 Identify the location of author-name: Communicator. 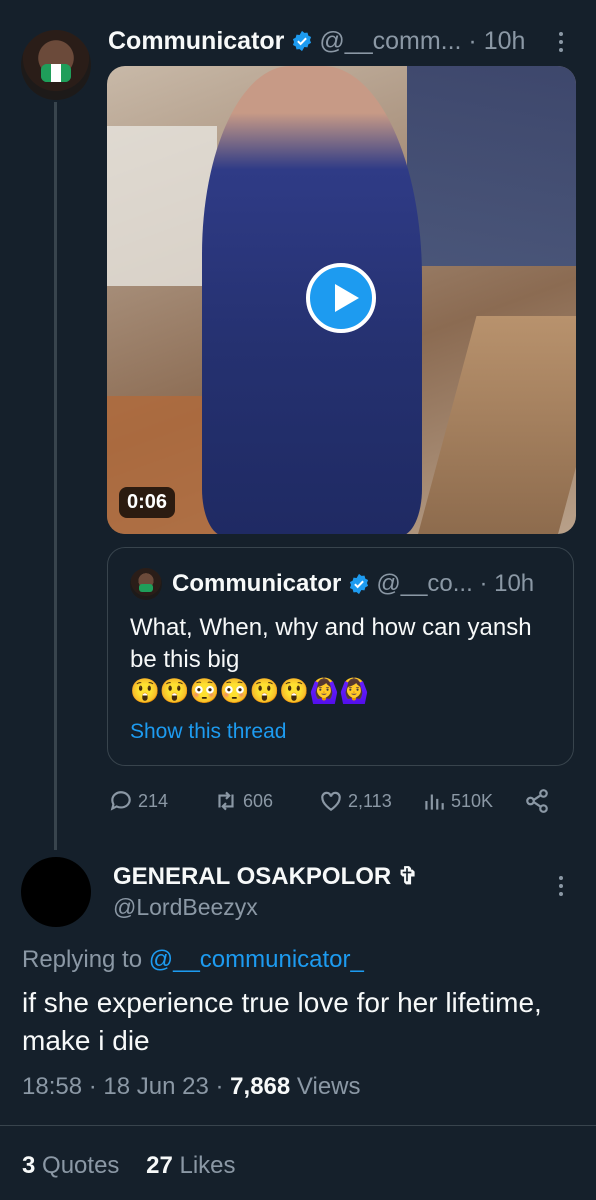
(196, 41).